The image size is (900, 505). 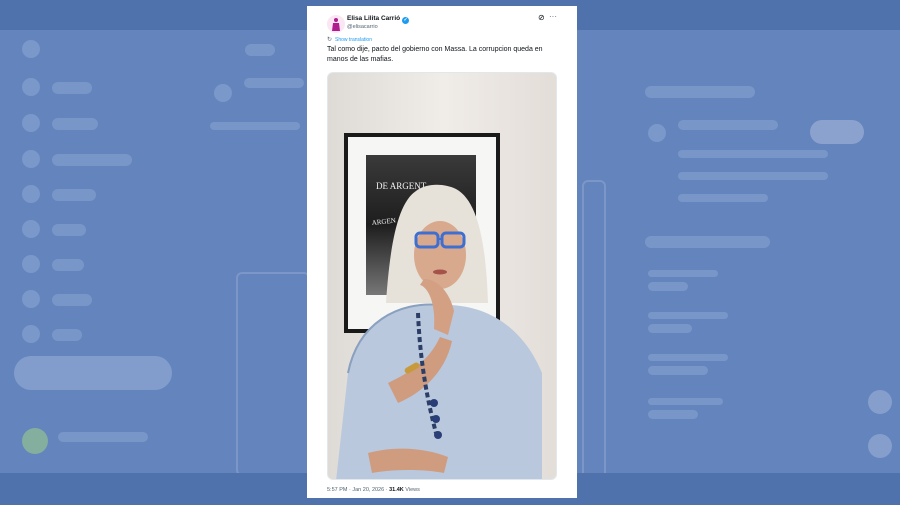 I want to click on show-translation-link: ↻ Show translation, so click(x=349, y=39).